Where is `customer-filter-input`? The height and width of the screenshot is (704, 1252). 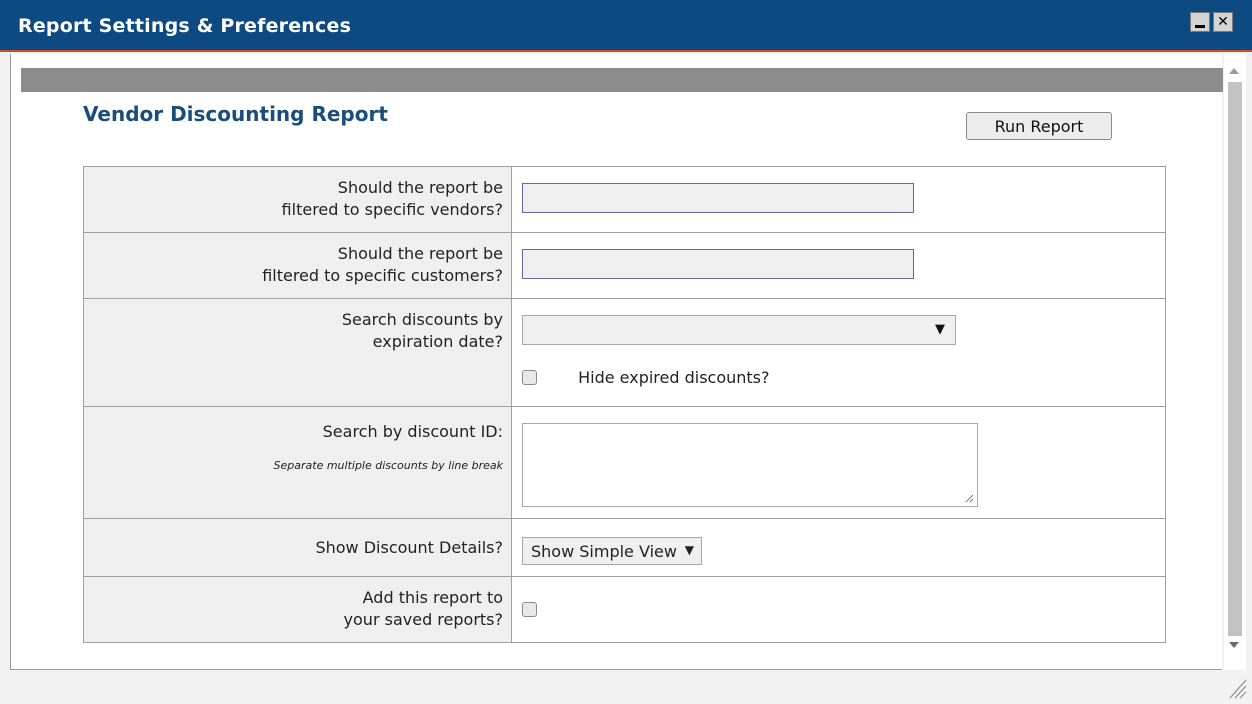 customer-filter-input is located at coordinates (718, 264).